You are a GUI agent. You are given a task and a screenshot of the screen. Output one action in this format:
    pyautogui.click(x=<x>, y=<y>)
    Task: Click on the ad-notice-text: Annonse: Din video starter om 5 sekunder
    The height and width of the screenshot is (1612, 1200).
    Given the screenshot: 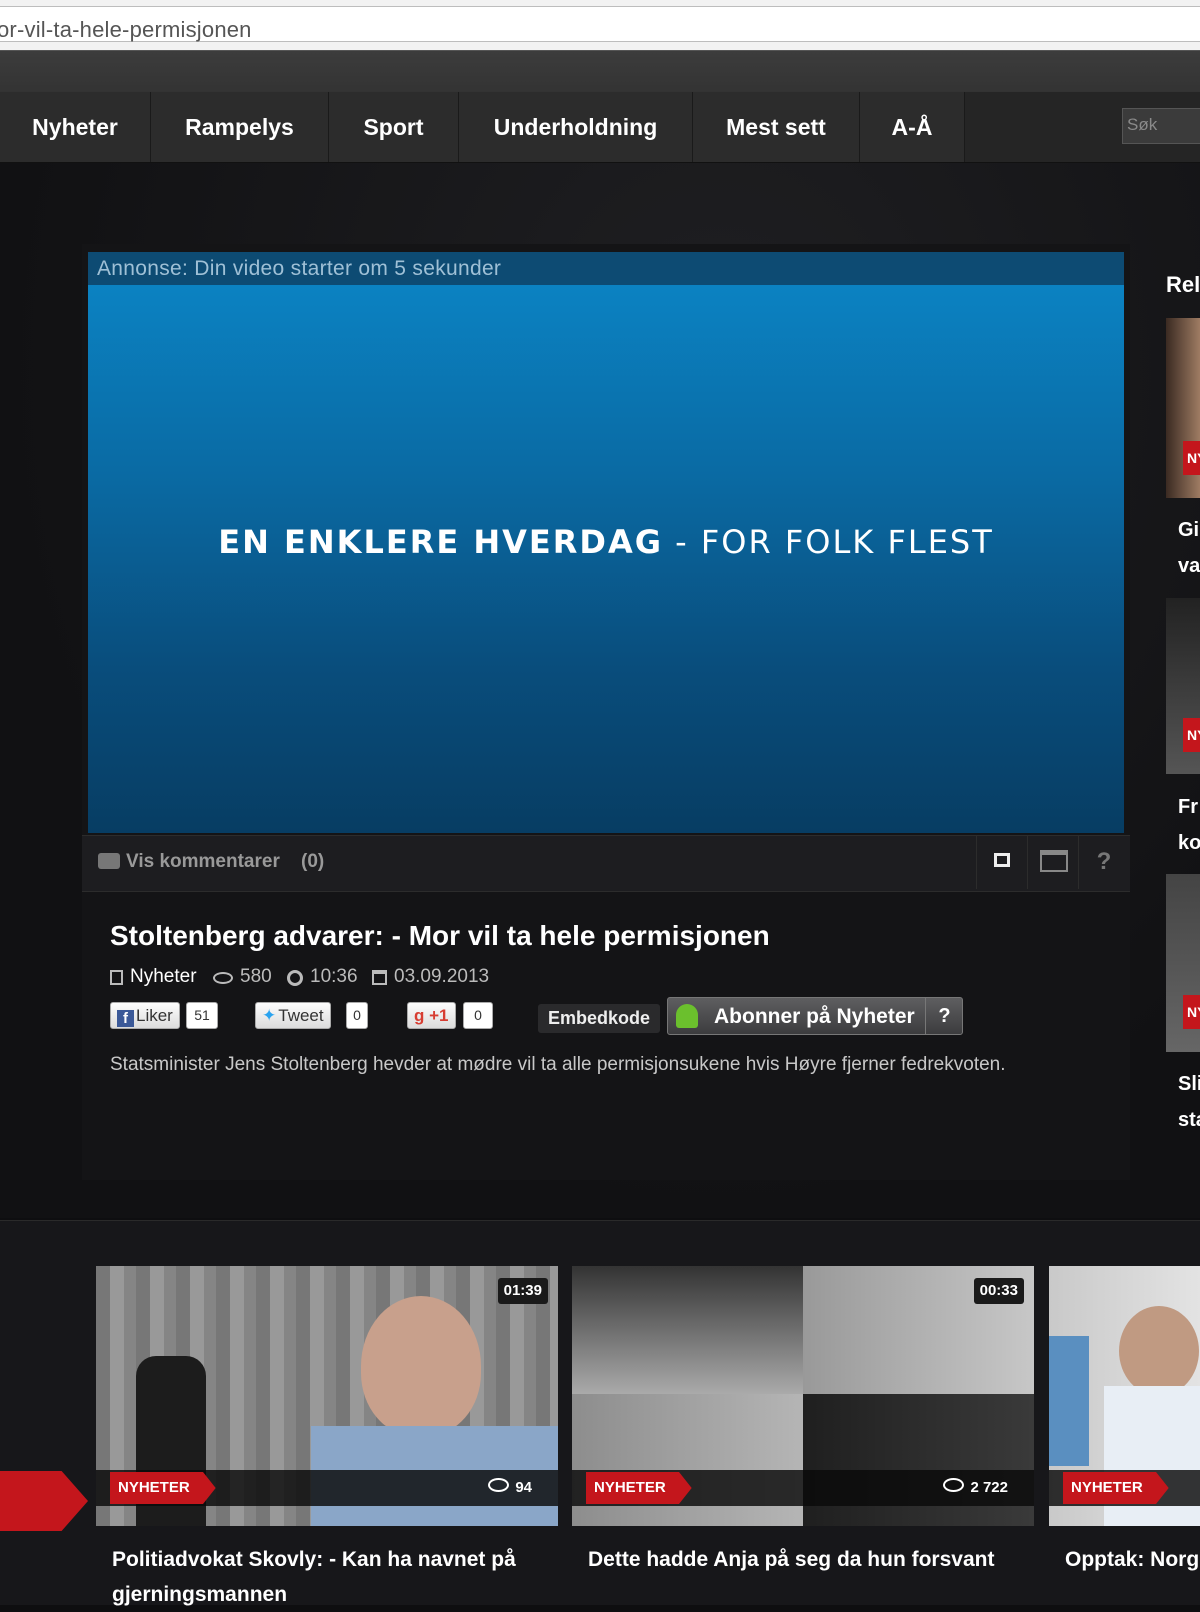 What is the action you would take?
    pyautogui.click(x=299, y=268)
    